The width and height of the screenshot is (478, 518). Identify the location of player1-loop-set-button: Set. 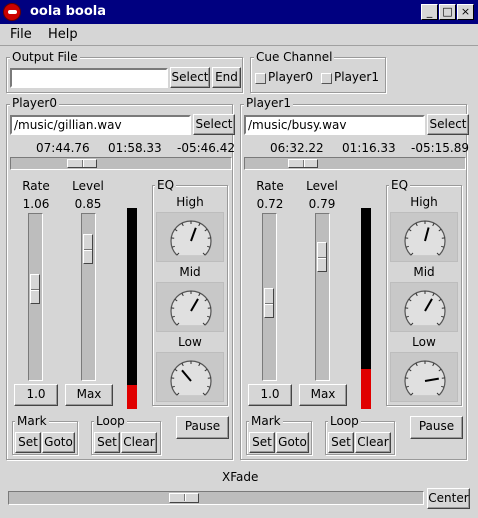
(341, 442).